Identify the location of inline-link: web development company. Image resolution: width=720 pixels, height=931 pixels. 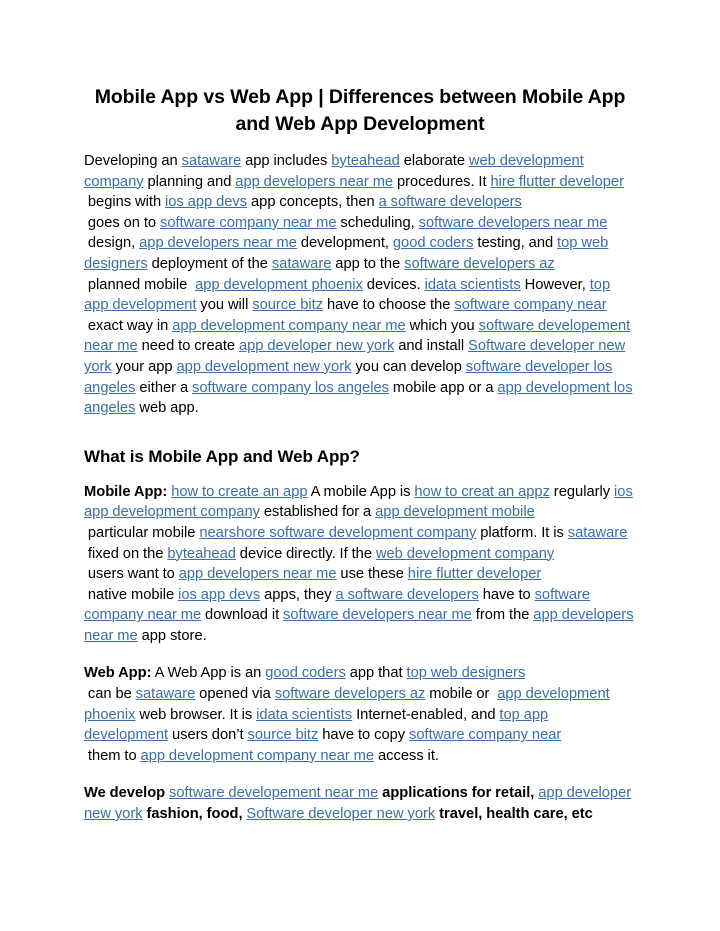
(465, 554).